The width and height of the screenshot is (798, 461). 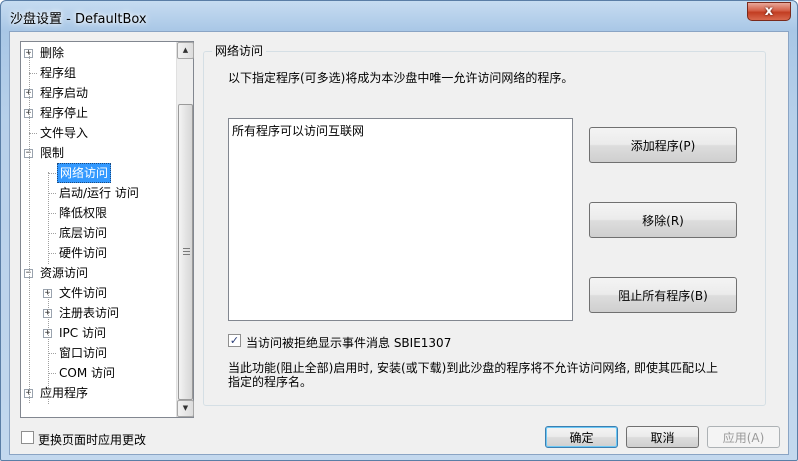 I want to click on tree-item-label: 注册表访问, so click(x=89, y=313).